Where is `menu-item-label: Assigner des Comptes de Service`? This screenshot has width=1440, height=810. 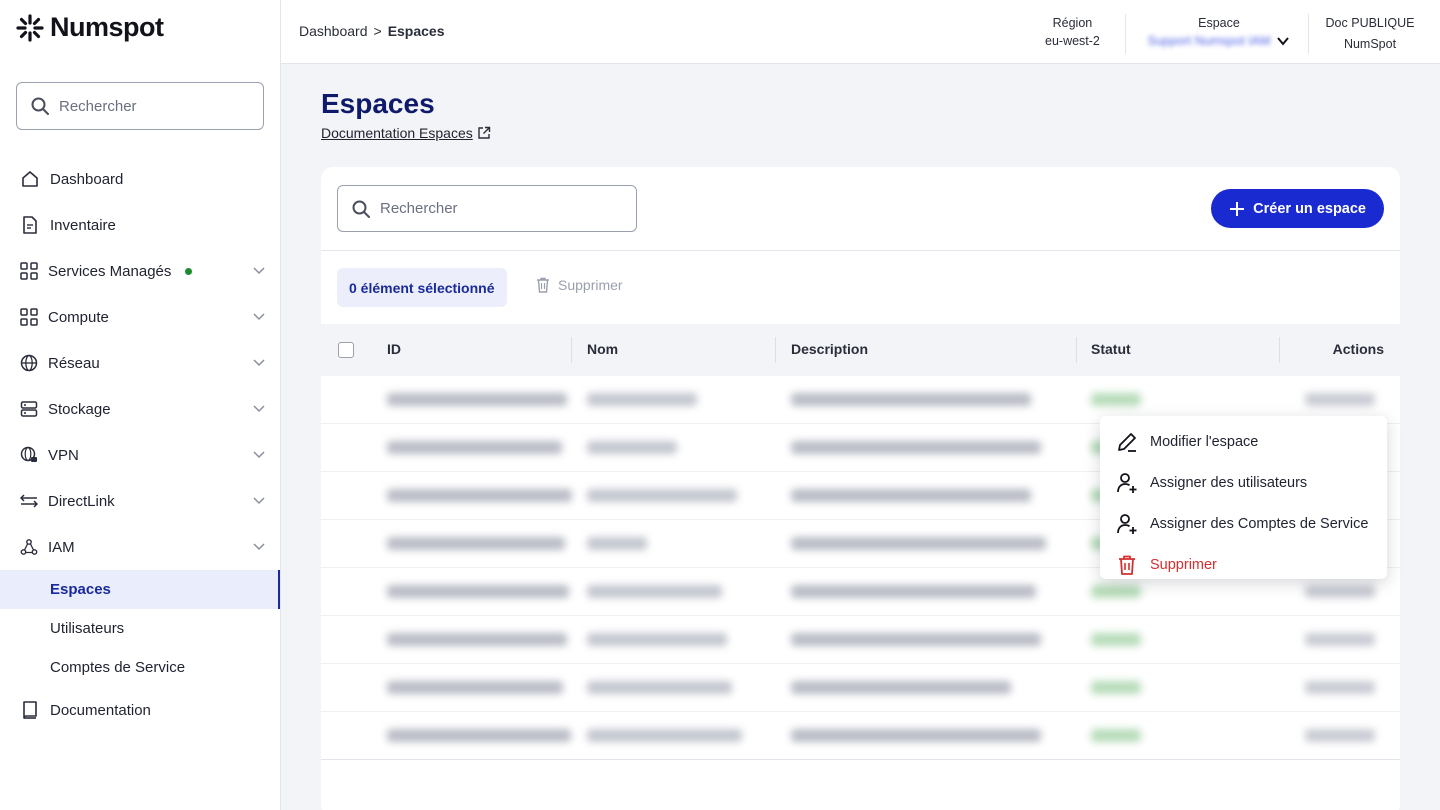
menu-item-label: Assigner des Comptes de Service is located at coordinates (1259, 523).